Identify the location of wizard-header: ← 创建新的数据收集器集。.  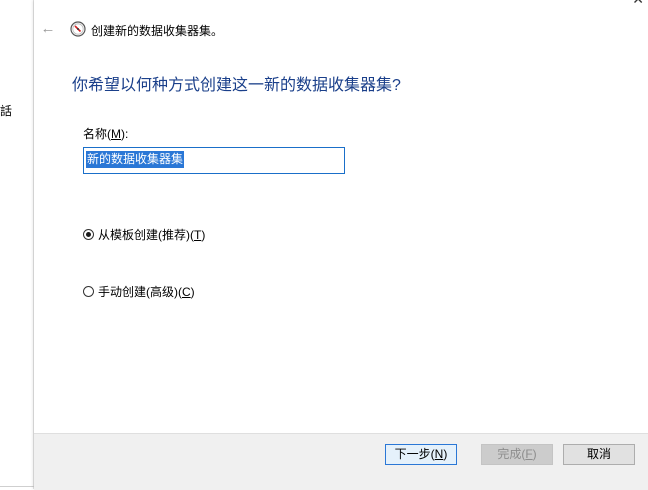
(341, 30).